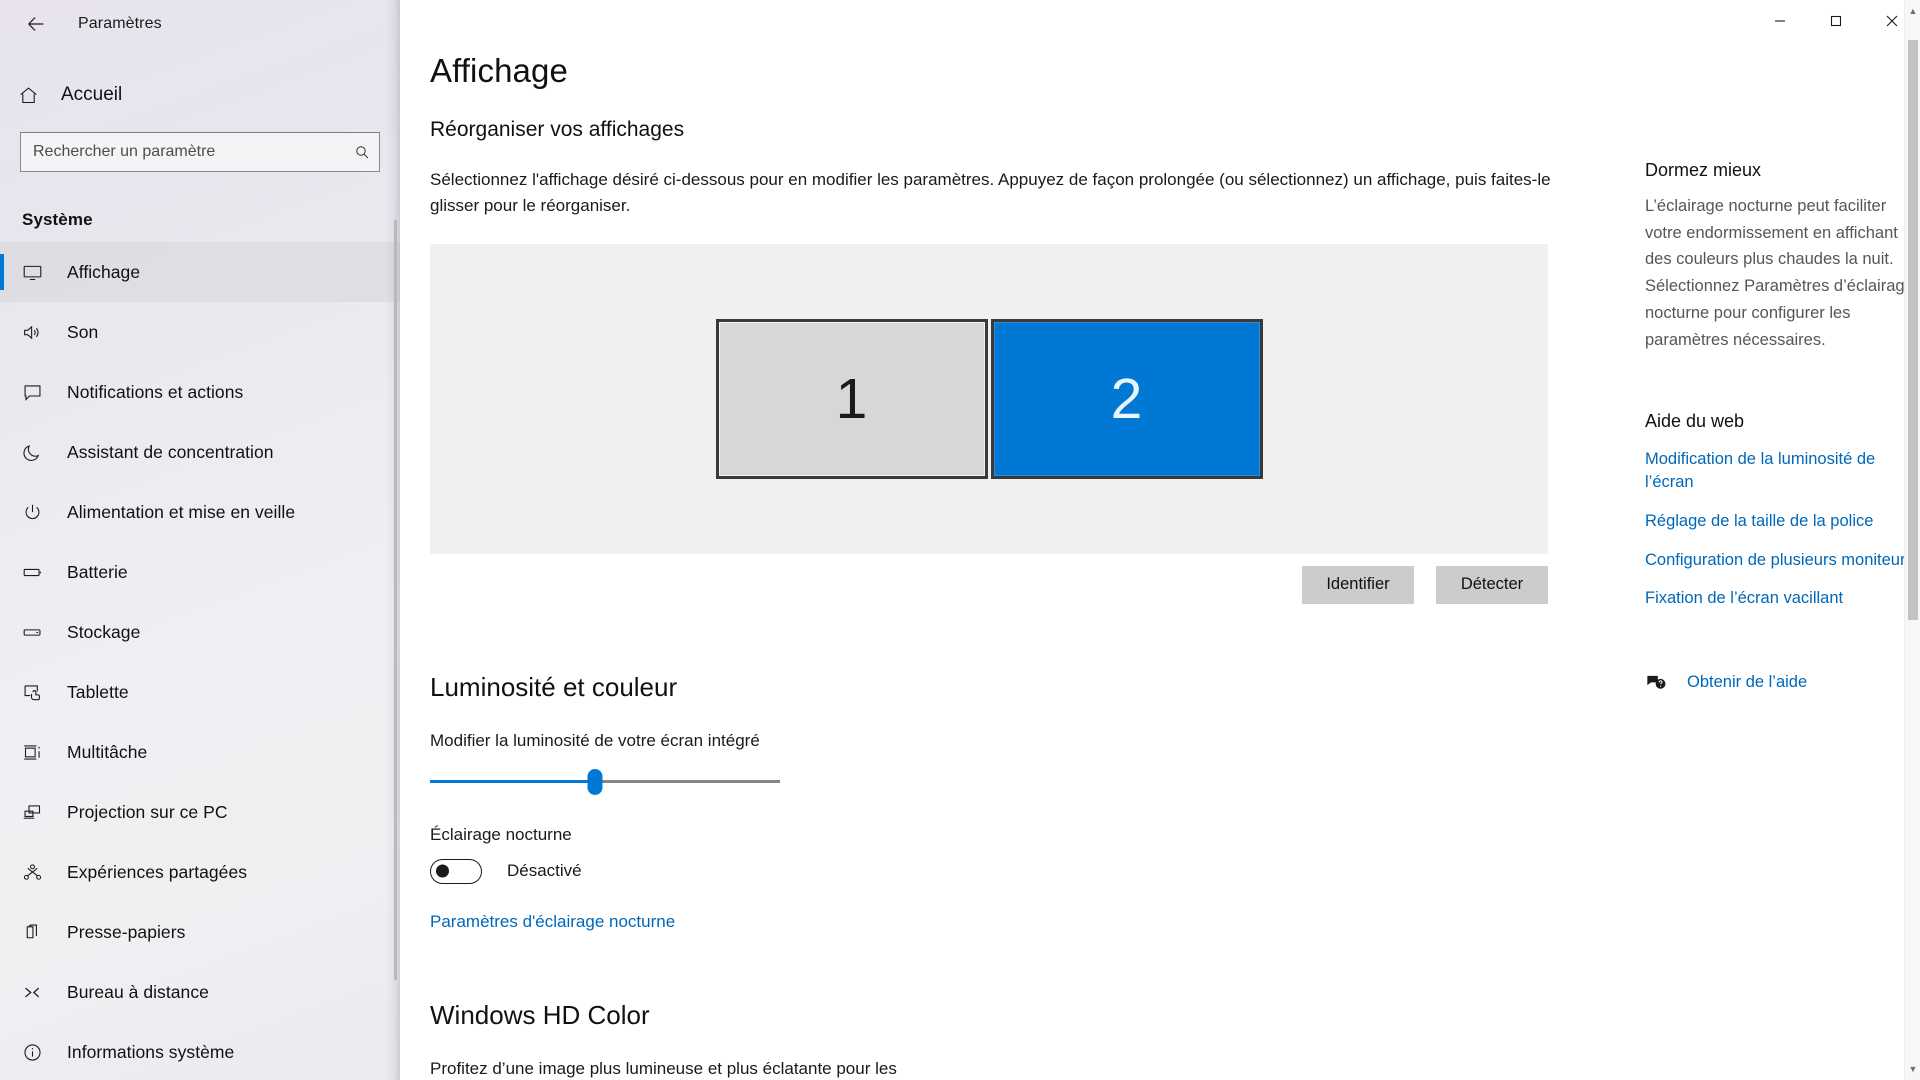 Image resolution: width=1920 pixels, height=1080 pixels. Describe the element at coordinates (40, 1052) in the screenshot. I see `info-icon` at that location.